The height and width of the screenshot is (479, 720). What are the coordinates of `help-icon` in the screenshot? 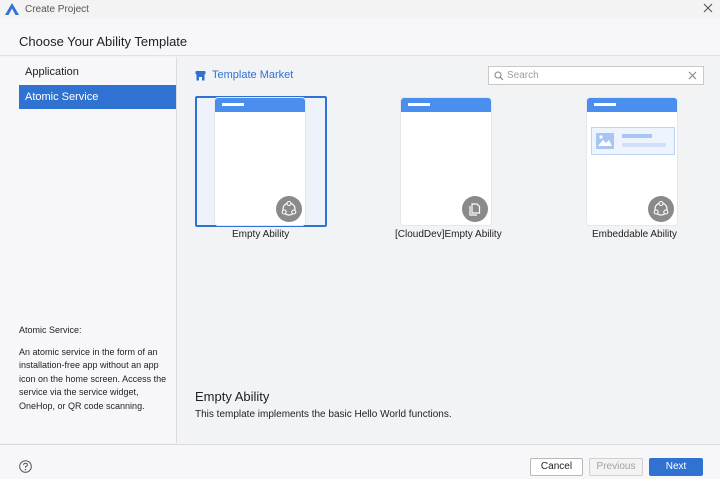 It's located at (25, 466).